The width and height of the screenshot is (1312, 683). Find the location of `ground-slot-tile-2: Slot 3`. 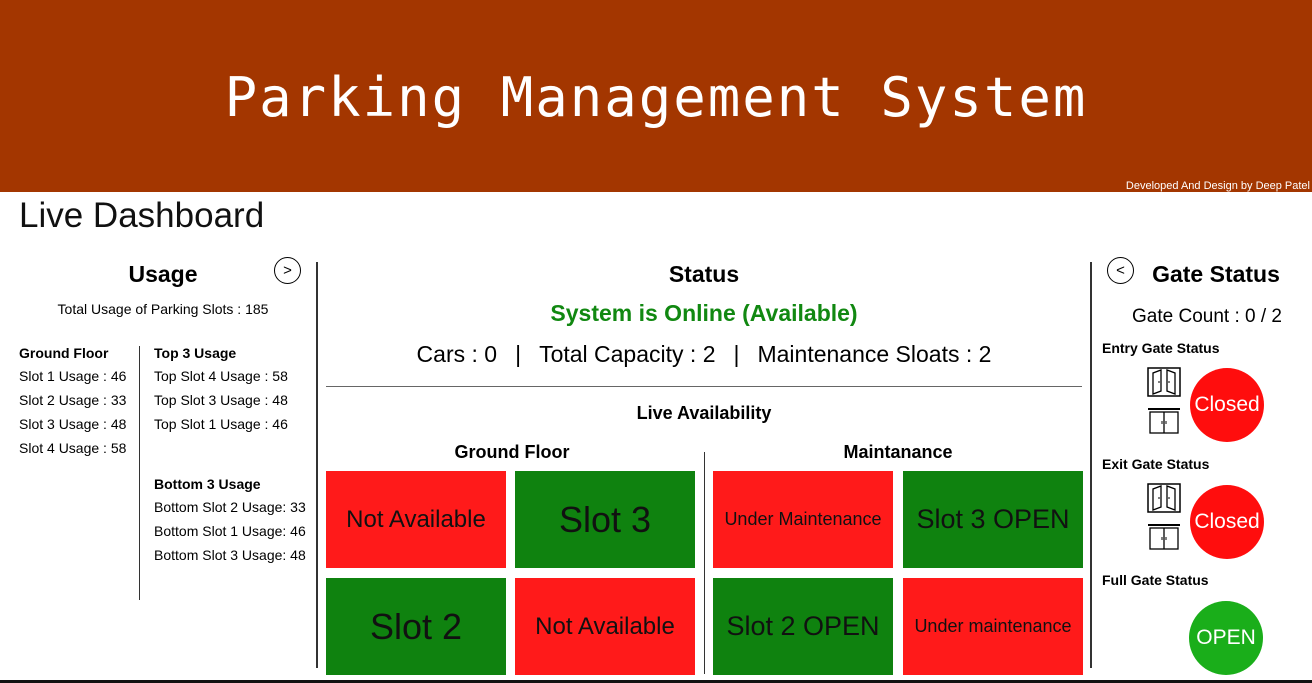

ground-slot-tile-2: Slot 3 is located at coordinates (605, 519).